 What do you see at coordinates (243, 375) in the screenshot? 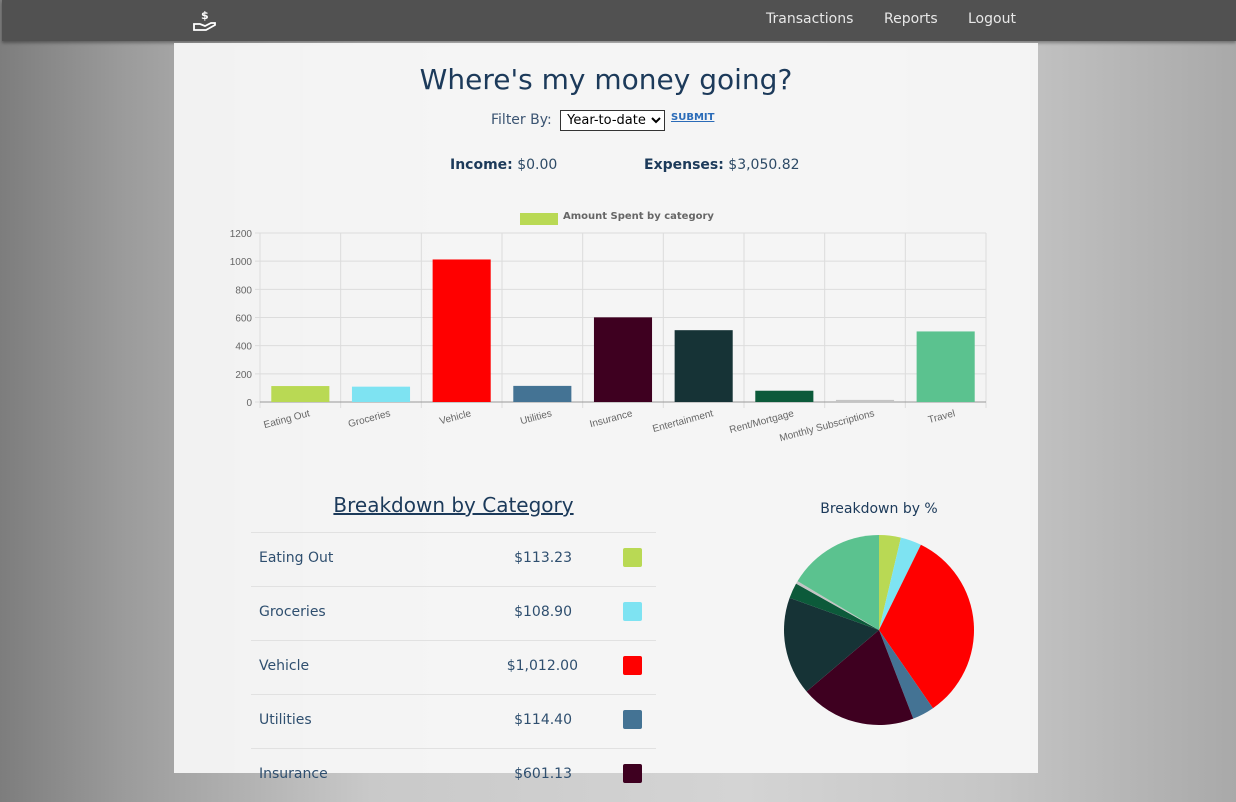
I see `y-tick-label: 200` at bounding box center [243, 375].